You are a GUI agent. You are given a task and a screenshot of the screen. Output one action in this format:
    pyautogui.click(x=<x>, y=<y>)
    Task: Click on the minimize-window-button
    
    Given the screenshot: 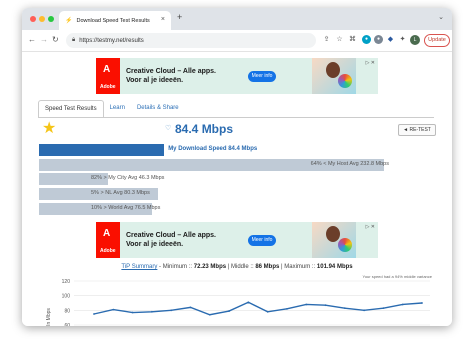 What is the action you would take?
    pyautogui.click(x=42, y=19)
    